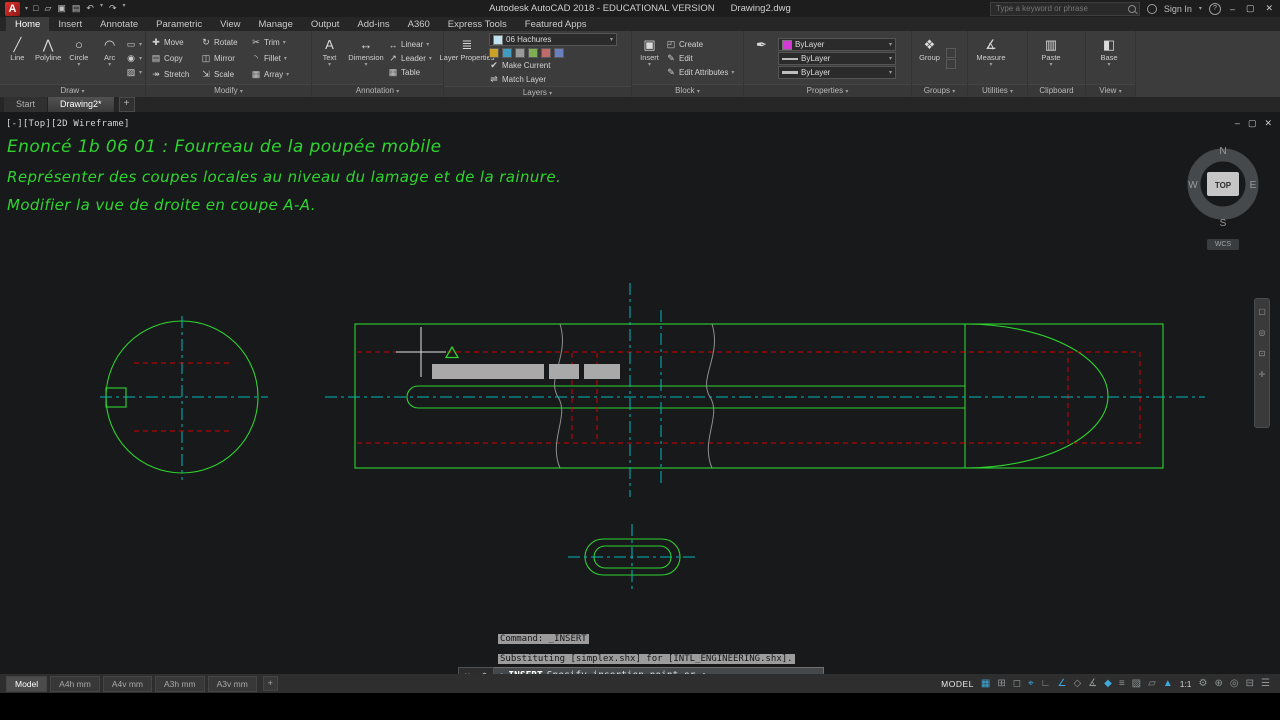  I want to click on selection-cycling-icon: ▱, so click(1152, 683).